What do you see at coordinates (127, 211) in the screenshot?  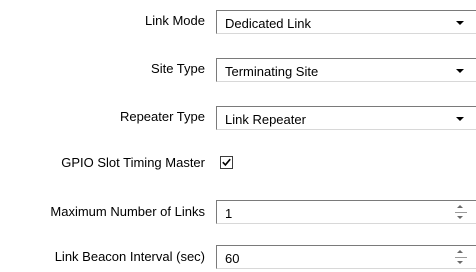 I see `max-links-label: Maximum Number of Links` at bounding box center [127, 211].